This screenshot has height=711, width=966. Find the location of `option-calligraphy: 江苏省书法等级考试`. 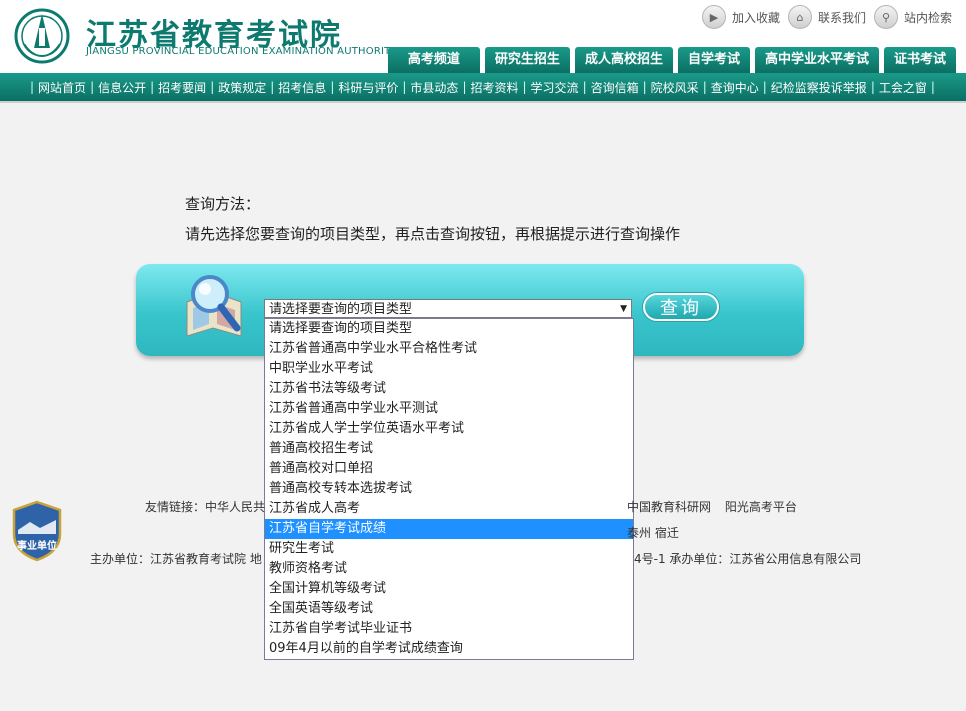

option-calligraphy: 江苏省书法等级考试 is located at coordinates (449, 389).